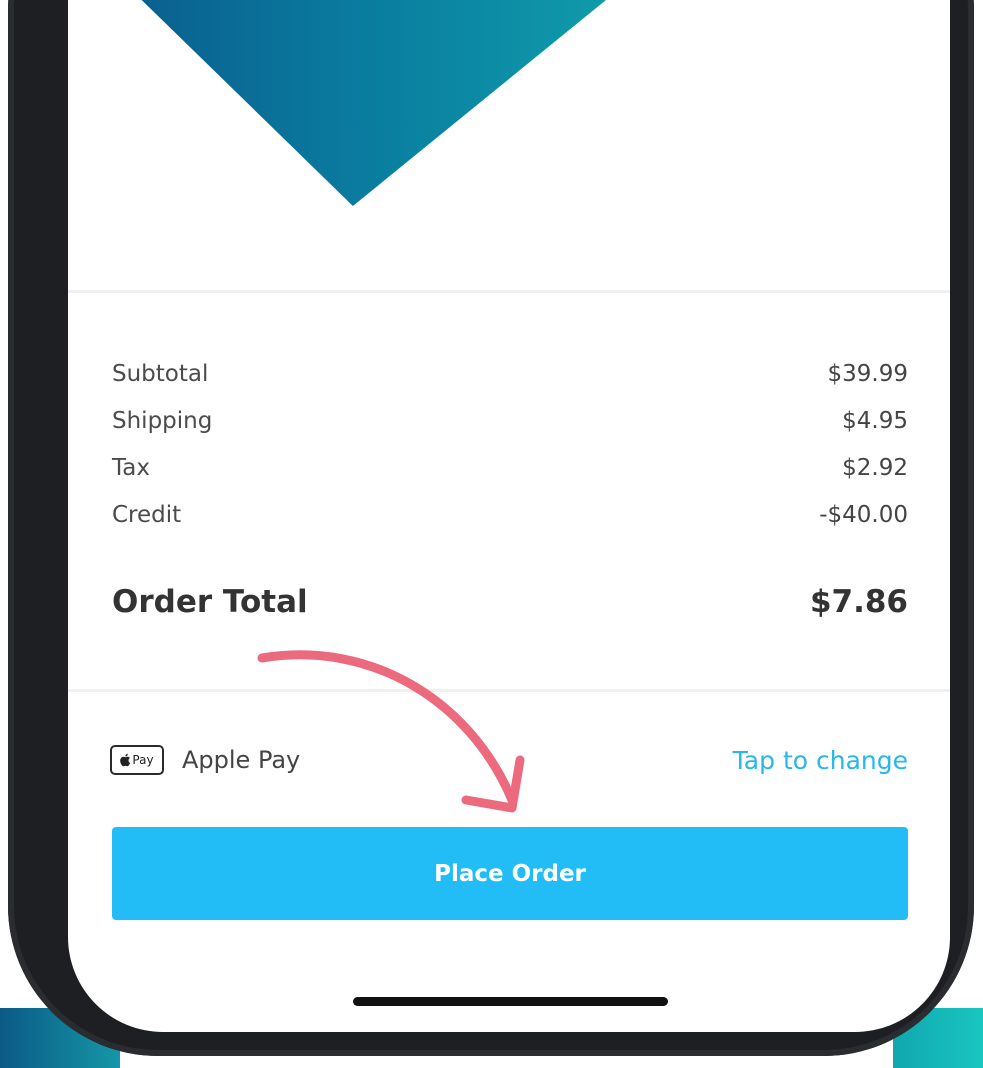 The image size is (983, 1068). Describe the element at coordinates (858, 602) in the screenshot. I see `order-total-value: $7.86` at that location.